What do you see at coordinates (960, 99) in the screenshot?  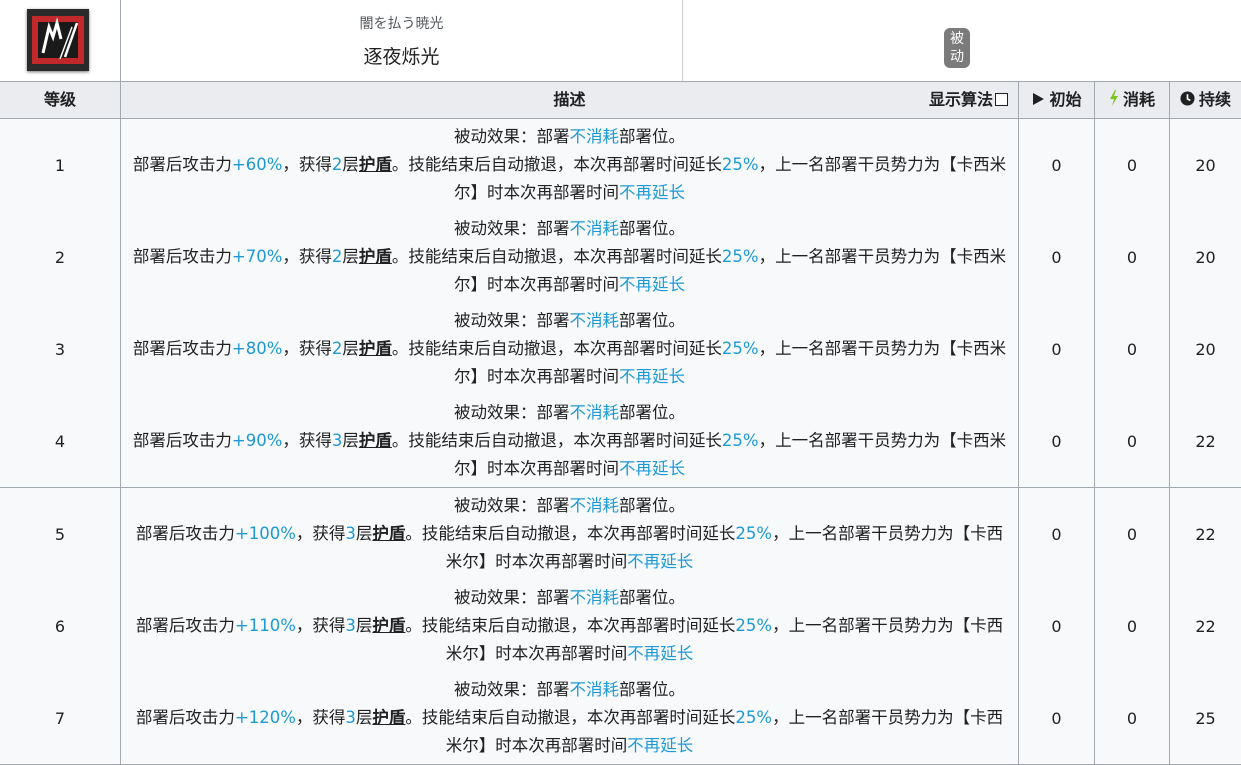 I see `show-formula-label: 显示算法` at bounding box center [960, 99].